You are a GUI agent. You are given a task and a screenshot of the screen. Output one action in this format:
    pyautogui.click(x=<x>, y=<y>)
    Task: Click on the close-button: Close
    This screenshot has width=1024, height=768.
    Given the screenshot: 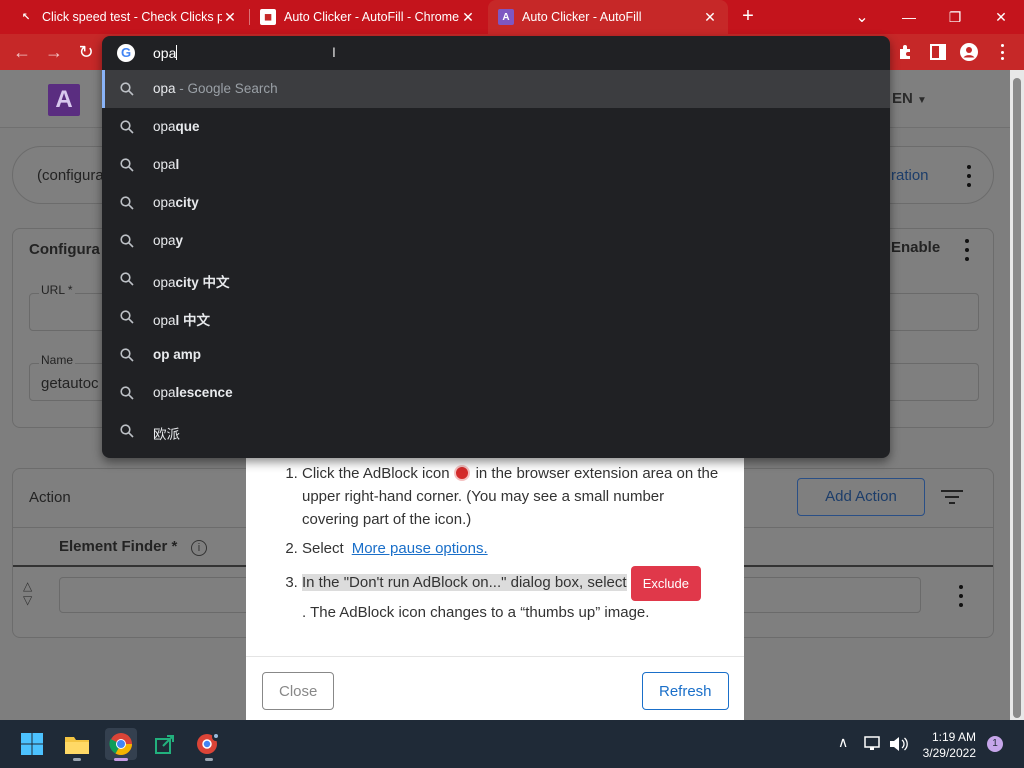 What is the action you would take?
    pyautogui.click(x=298, y=691)
    